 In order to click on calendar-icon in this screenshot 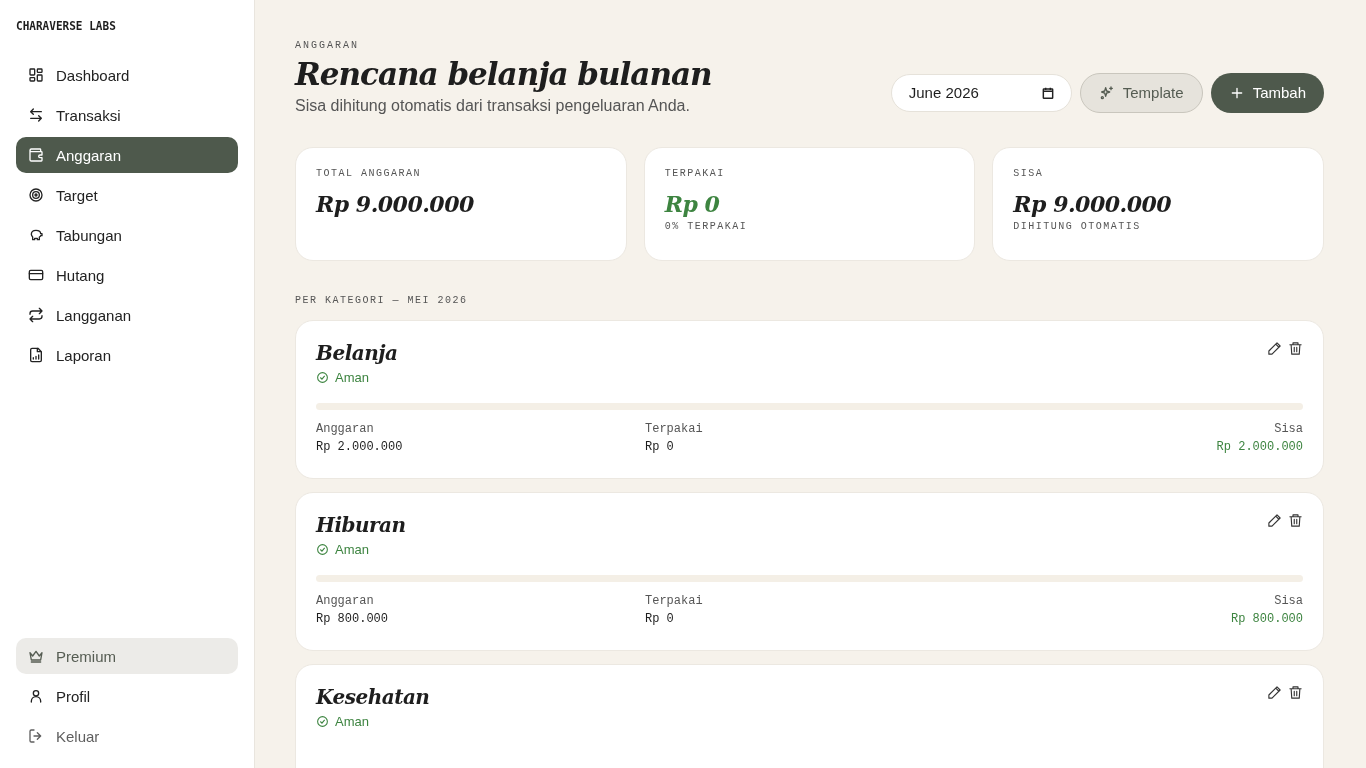, I will do `click(1047, 92)`.